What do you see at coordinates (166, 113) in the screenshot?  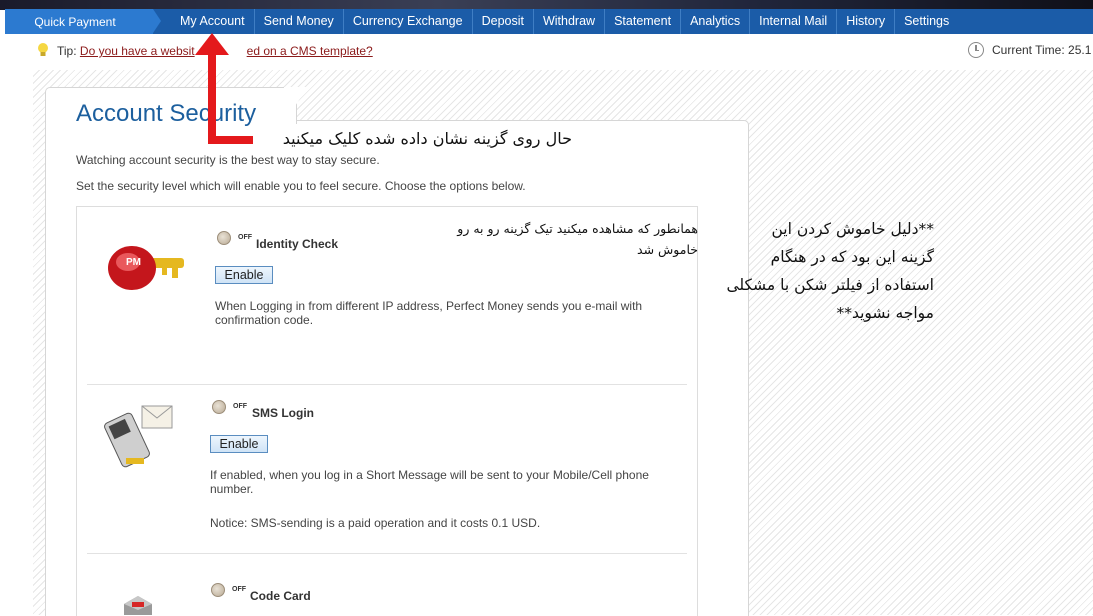 I see `page-title: Account Security` at bounding box center [166, 113].